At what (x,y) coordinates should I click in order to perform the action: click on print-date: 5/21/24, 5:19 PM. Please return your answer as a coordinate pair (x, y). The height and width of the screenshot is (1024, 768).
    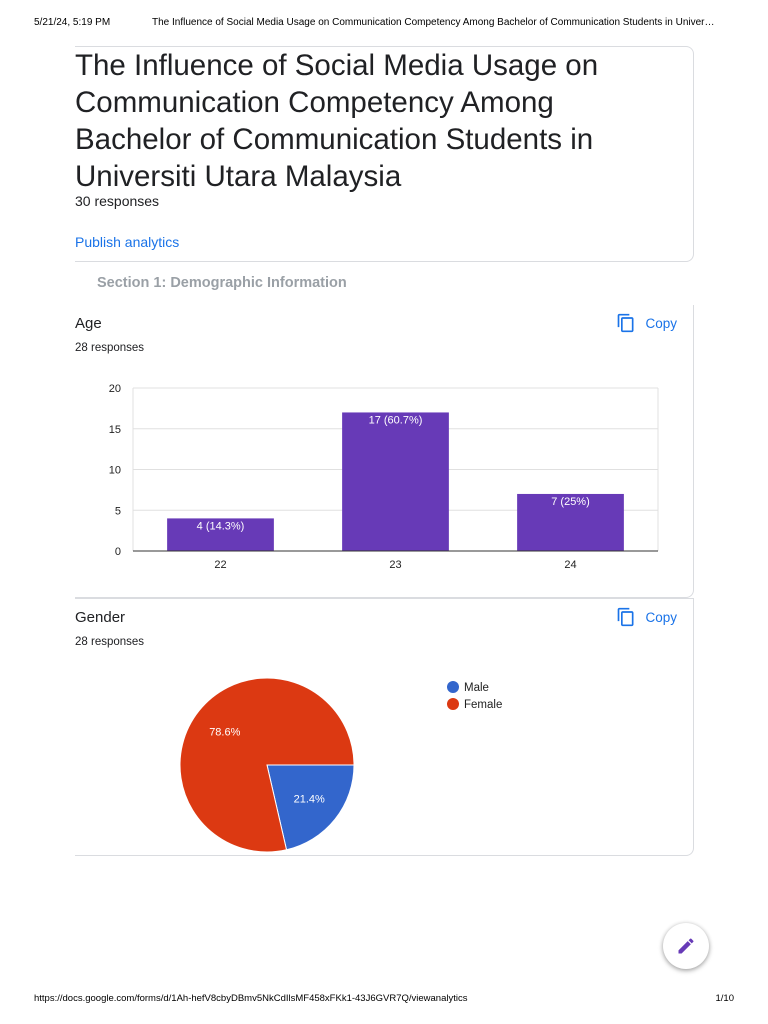
    Looking at the image, I should click on (72, 22).